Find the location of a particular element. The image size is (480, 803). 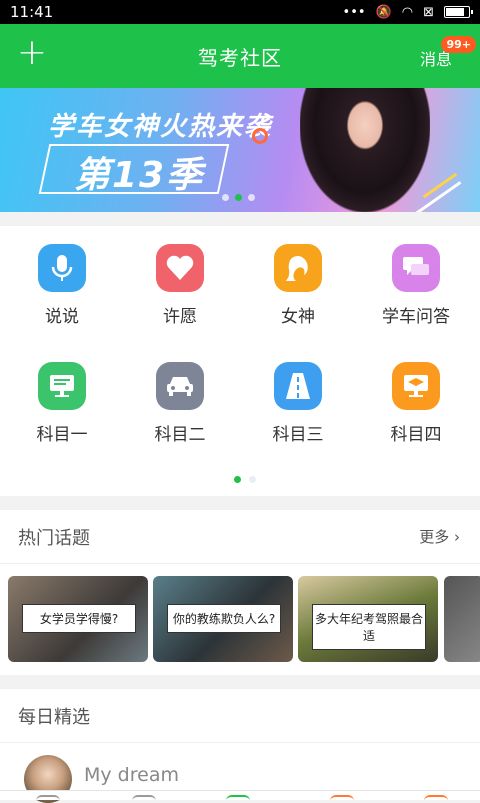

topic-card: 女学员学得慢? is located at coordinates (78, 619).